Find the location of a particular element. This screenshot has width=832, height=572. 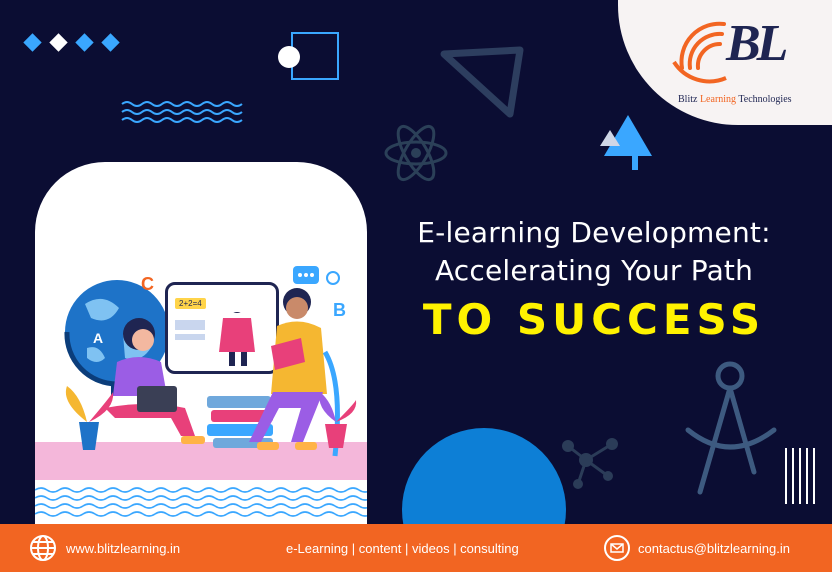

triangle-ruler-icon is located at coordinates (482, 82).